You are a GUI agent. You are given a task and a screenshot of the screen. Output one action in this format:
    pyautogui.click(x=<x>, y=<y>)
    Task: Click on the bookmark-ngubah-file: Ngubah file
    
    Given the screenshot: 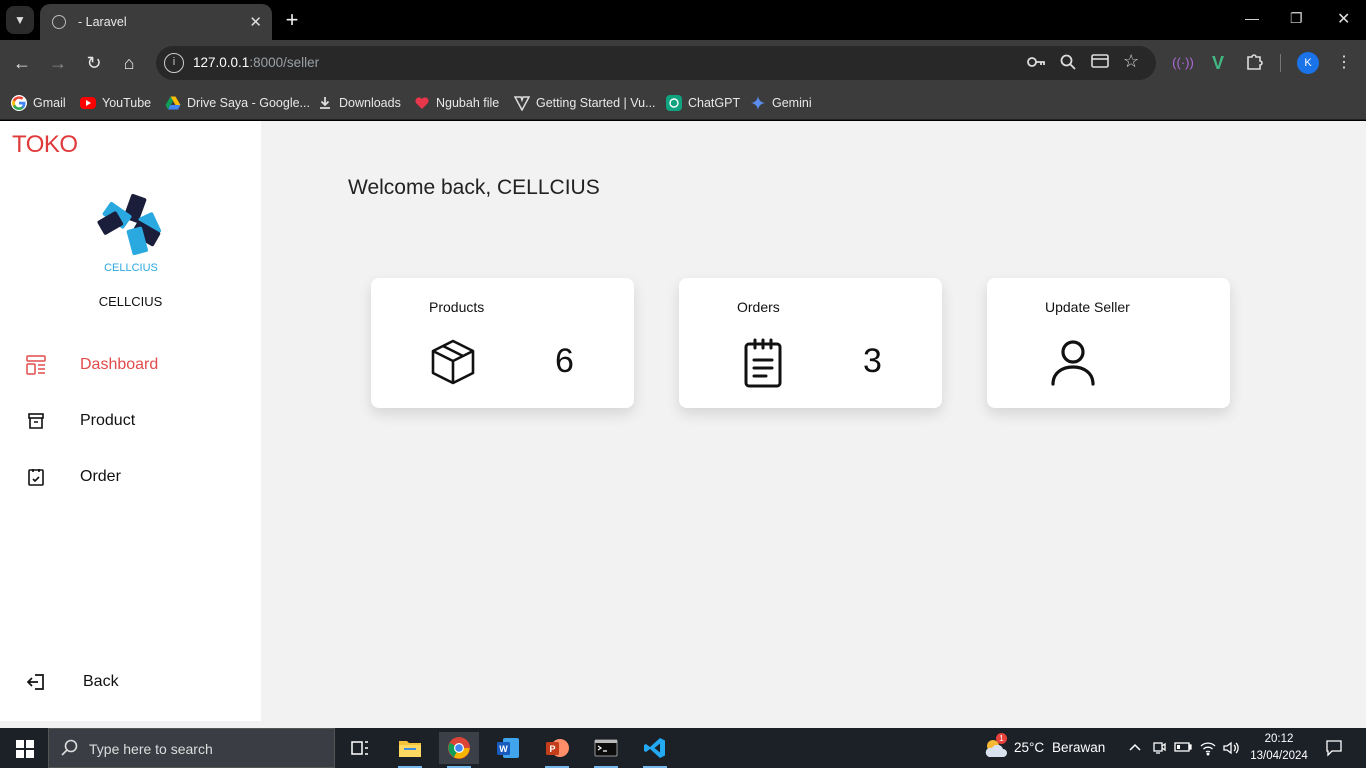 What is the action you would take?
    pyautogui.click(x=456, y=103)
    